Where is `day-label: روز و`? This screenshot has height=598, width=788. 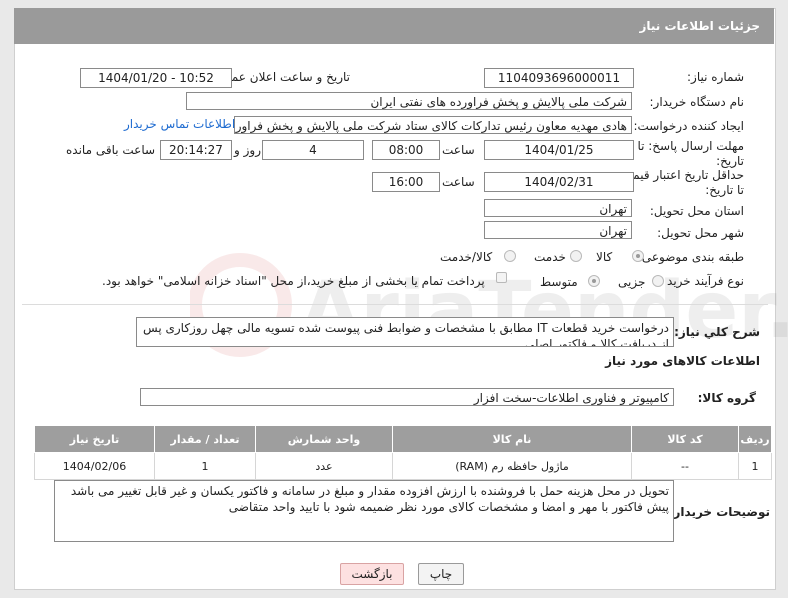 day-label: روز و is located at coordinates (247, 150).